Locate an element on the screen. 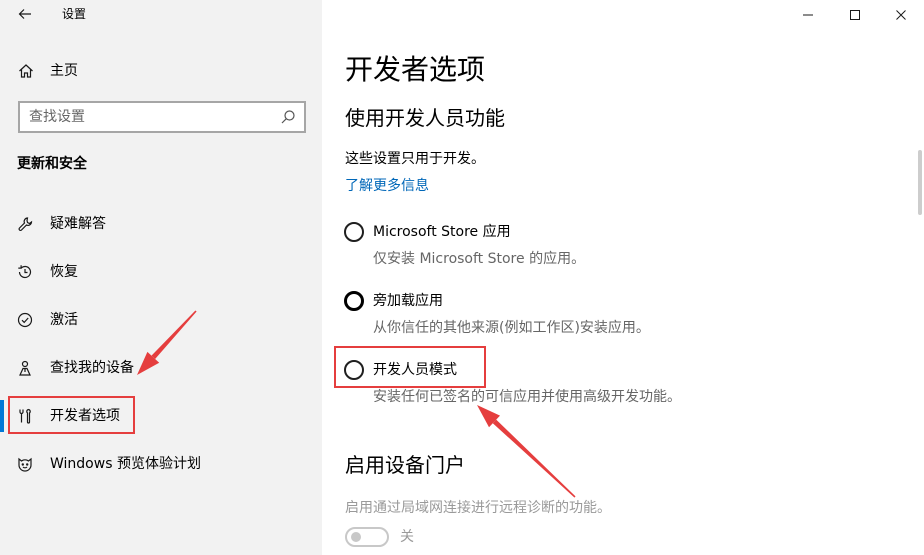 This screenshot has width=924, height=555. sidebar-item-find-my-device: 查找我的设备 is located at coordinates (161, 368).